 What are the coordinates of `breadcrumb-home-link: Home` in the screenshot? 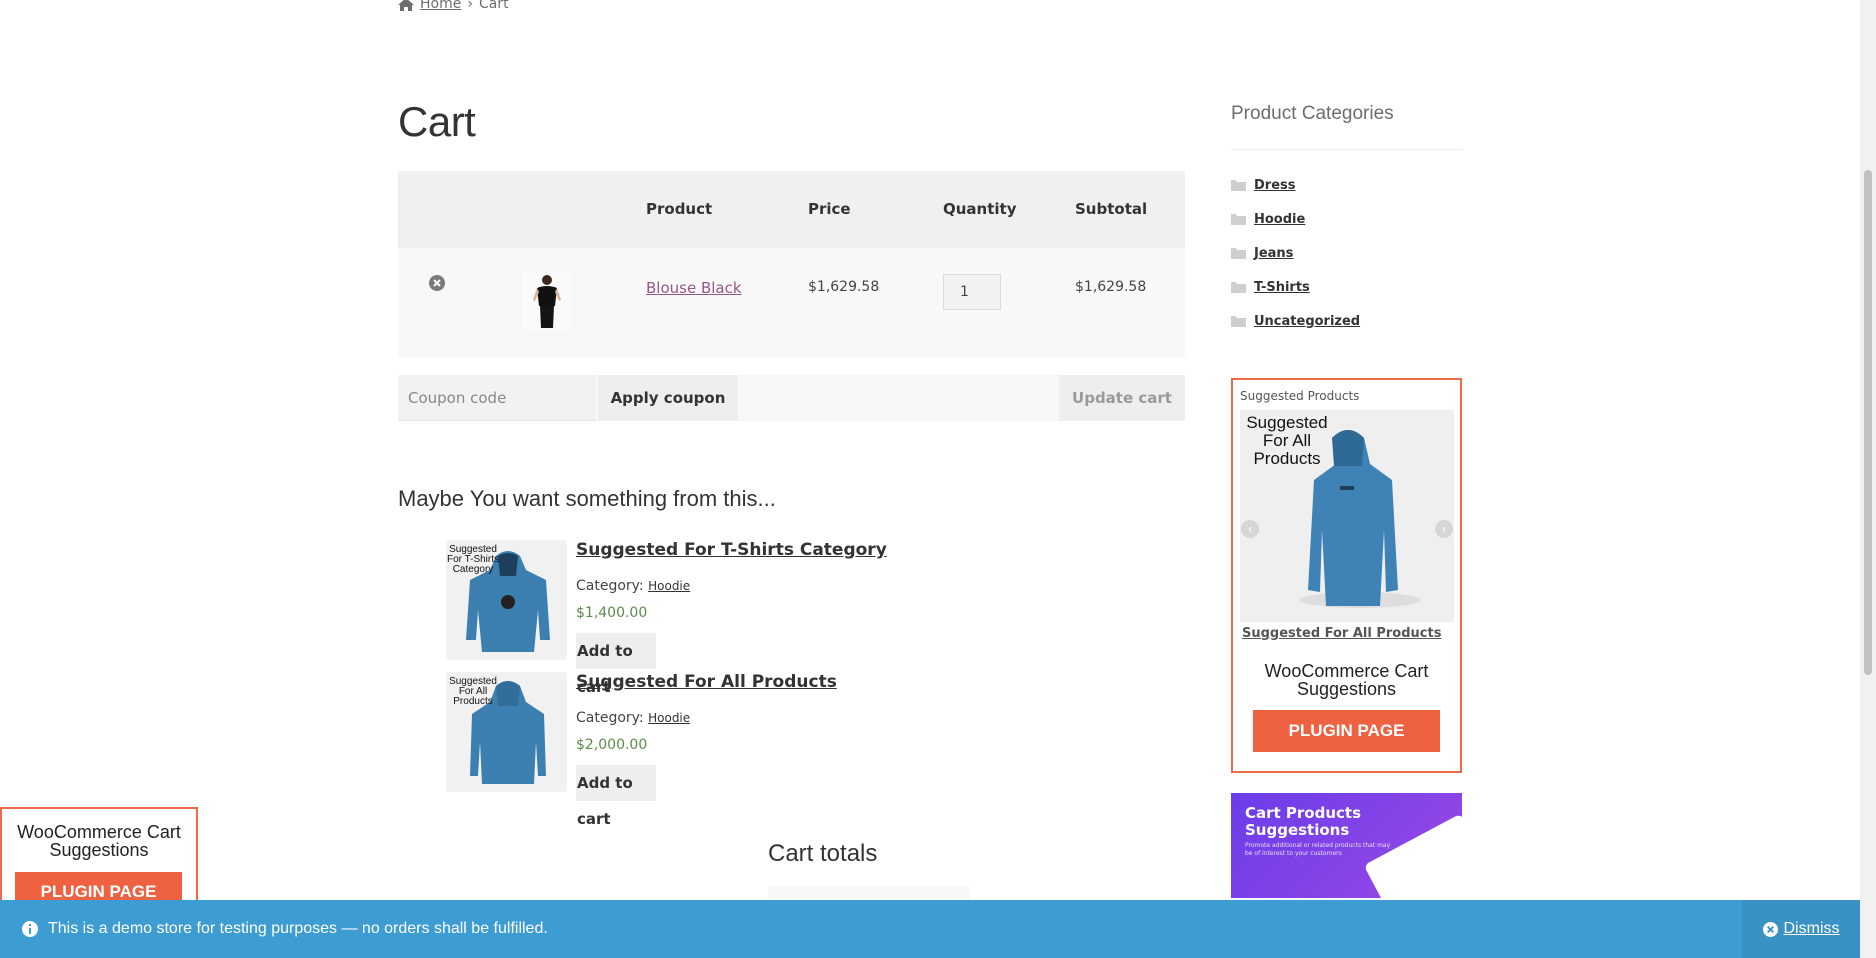 It's located at (440, 6).